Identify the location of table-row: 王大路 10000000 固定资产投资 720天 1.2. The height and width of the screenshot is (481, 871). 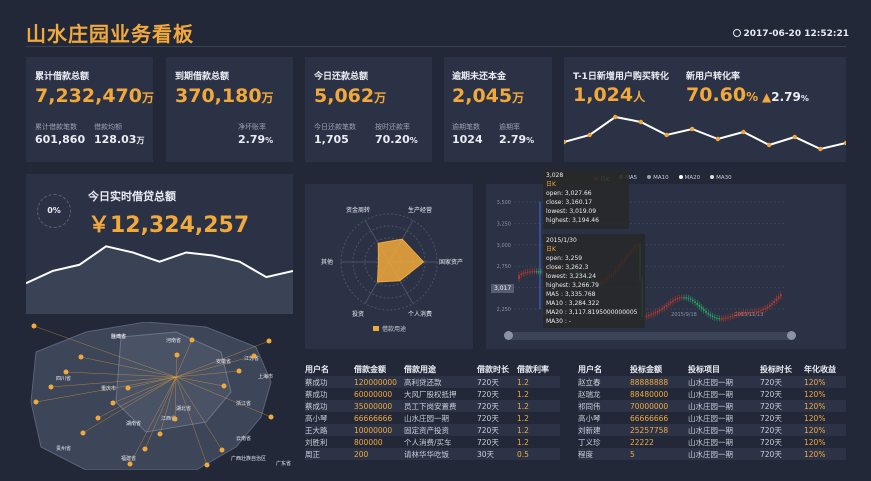
(432, 430).